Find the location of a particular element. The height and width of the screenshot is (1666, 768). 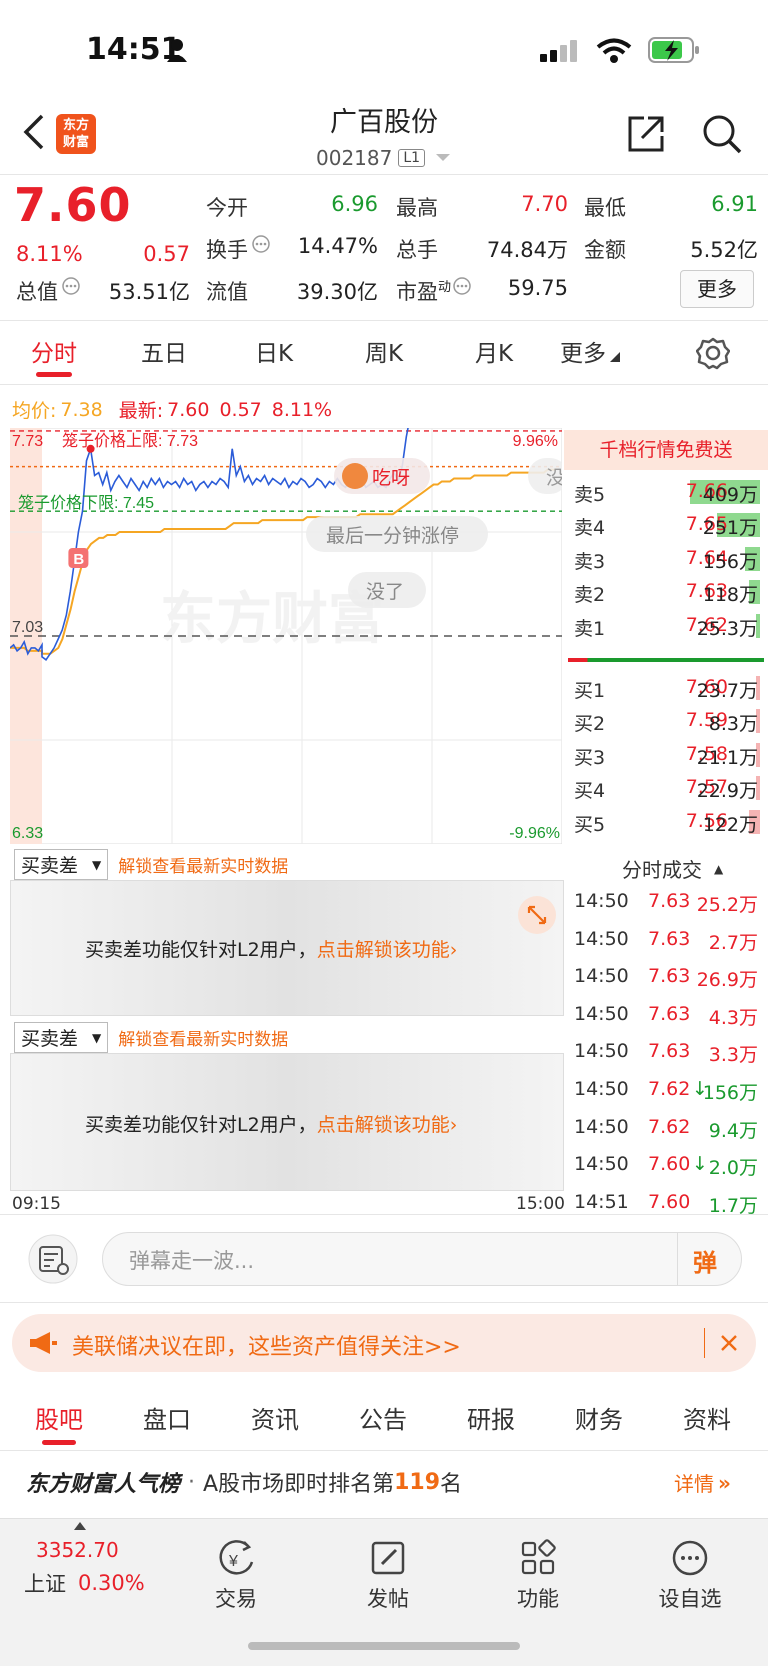

select-caret-icon: ▼ is located at coordinates (97, 864).